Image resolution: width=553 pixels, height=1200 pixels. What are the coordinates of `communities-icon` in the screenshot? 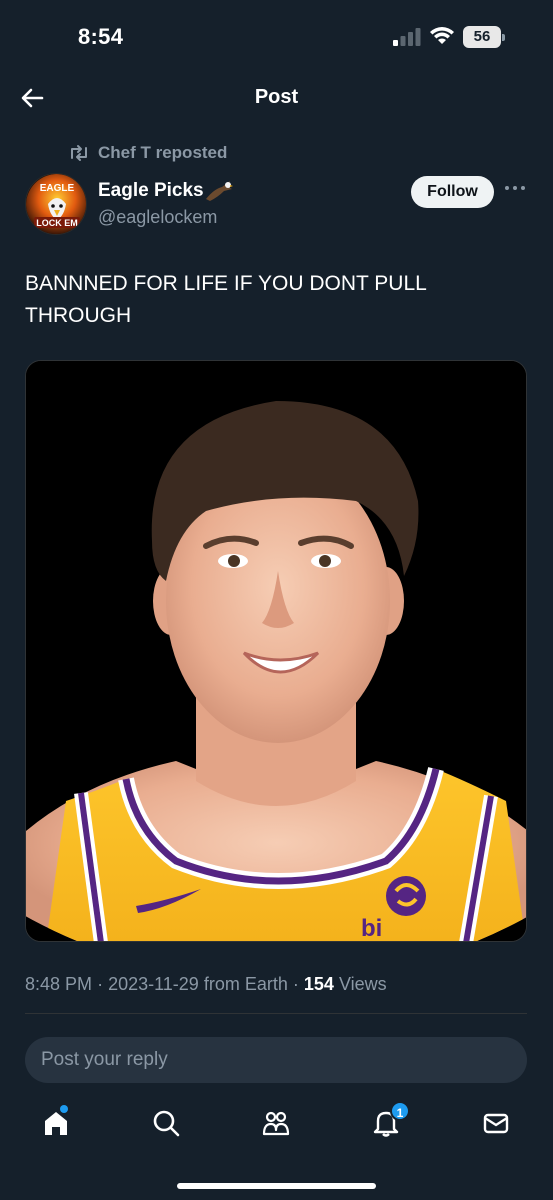 It's located at (276, 1123).